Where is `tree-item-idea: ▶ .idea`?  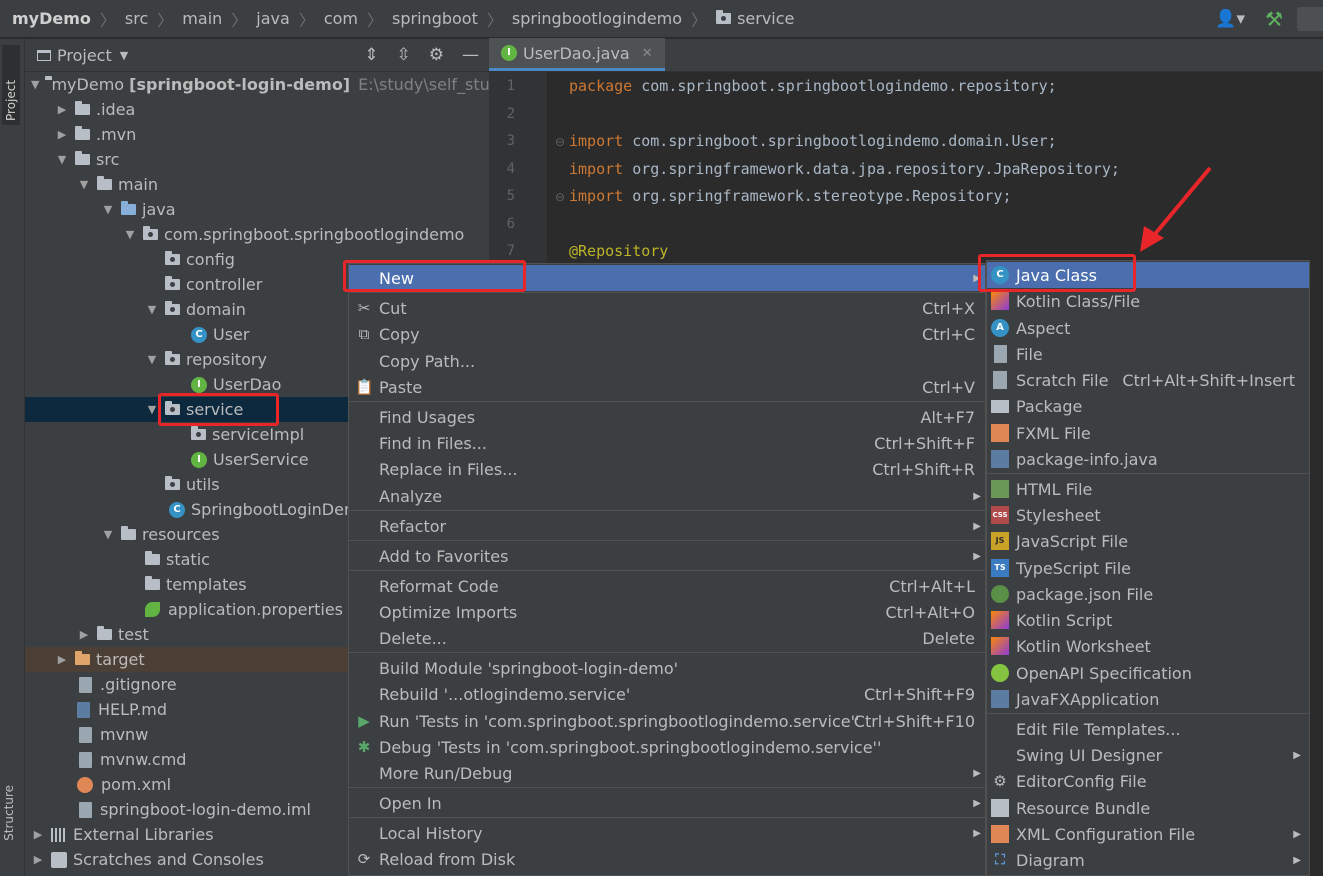 tree-item-idea: ▶ .idea is located at coordinates (257, 109).